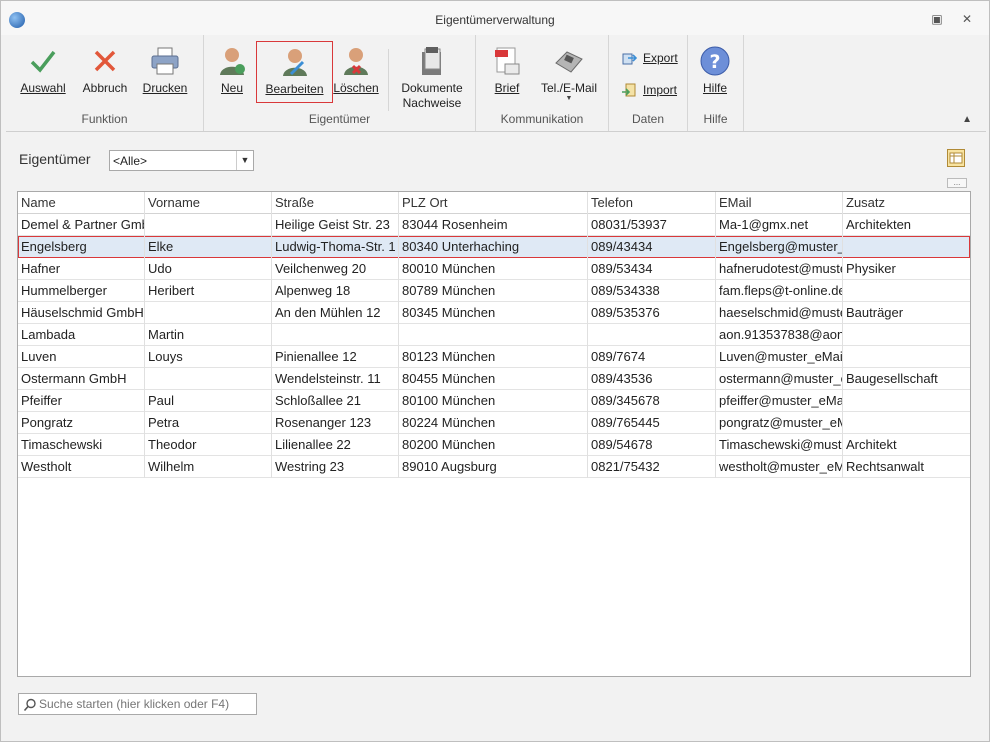 This screenshot has width=990, height=742. Describe the element at coordinates (779, 467) in the screenshot. I see `cell-email: westholt@muster_eMail.de` at that location.